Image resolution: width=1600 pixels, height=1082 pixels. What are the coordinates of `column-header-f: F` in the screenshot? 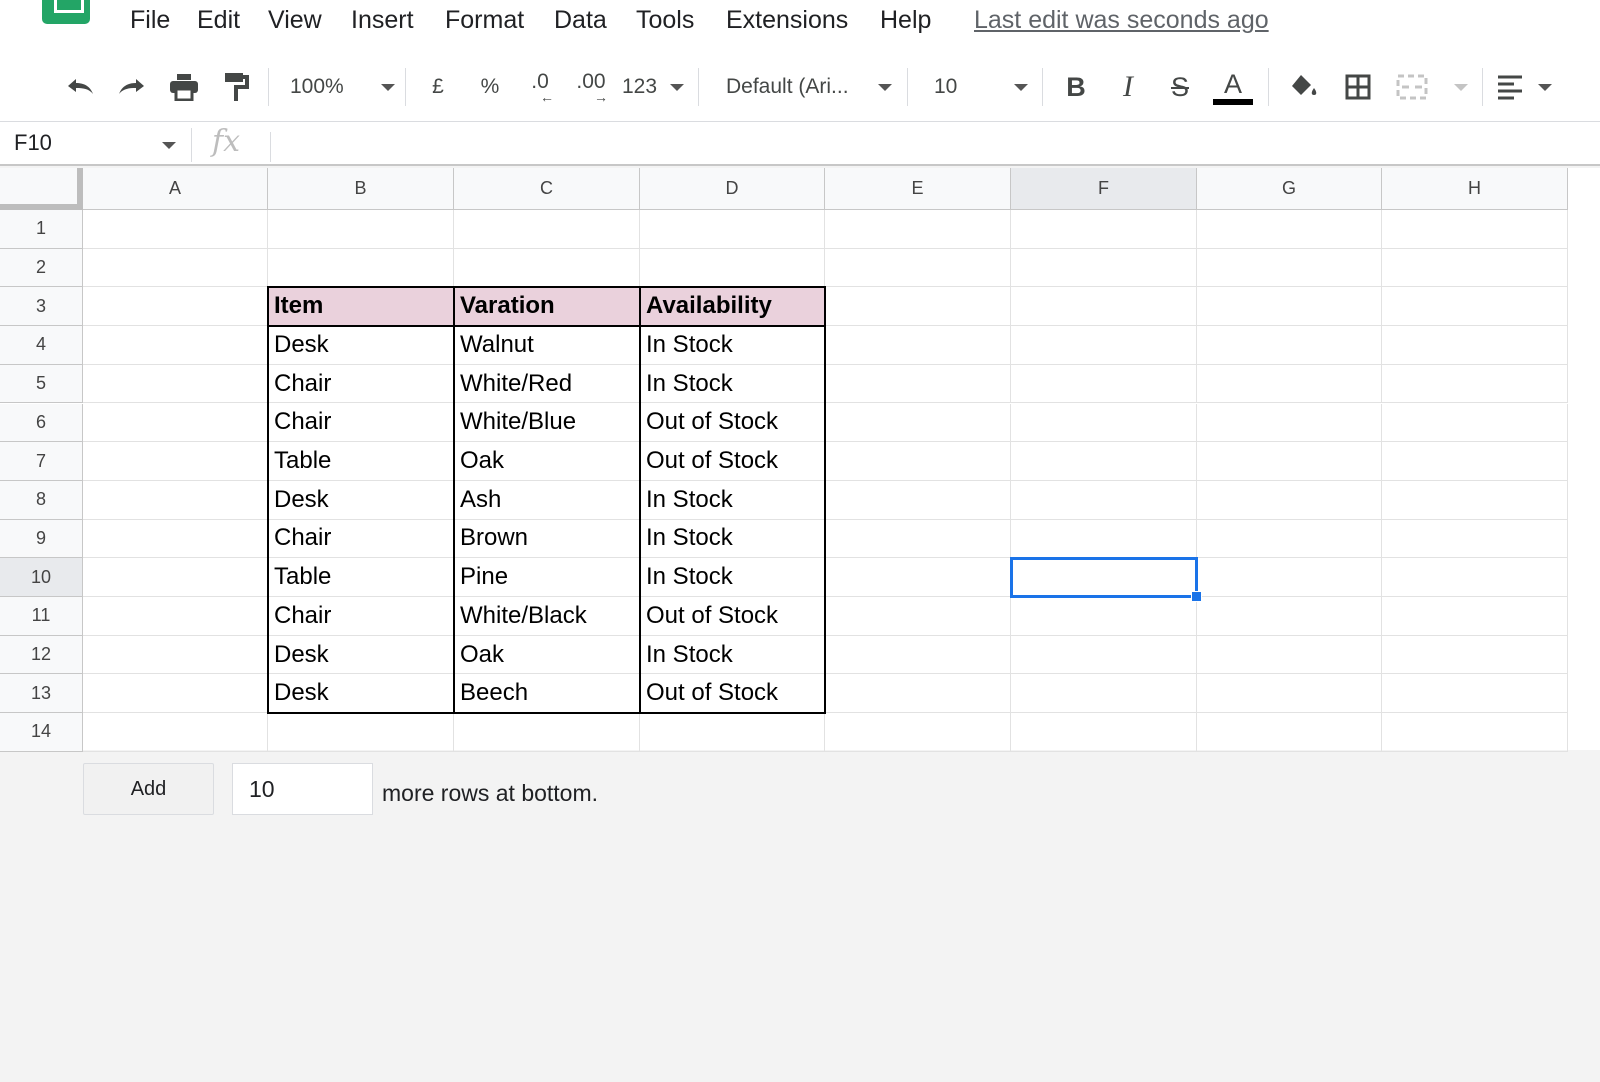 It's located at (1104, 189).